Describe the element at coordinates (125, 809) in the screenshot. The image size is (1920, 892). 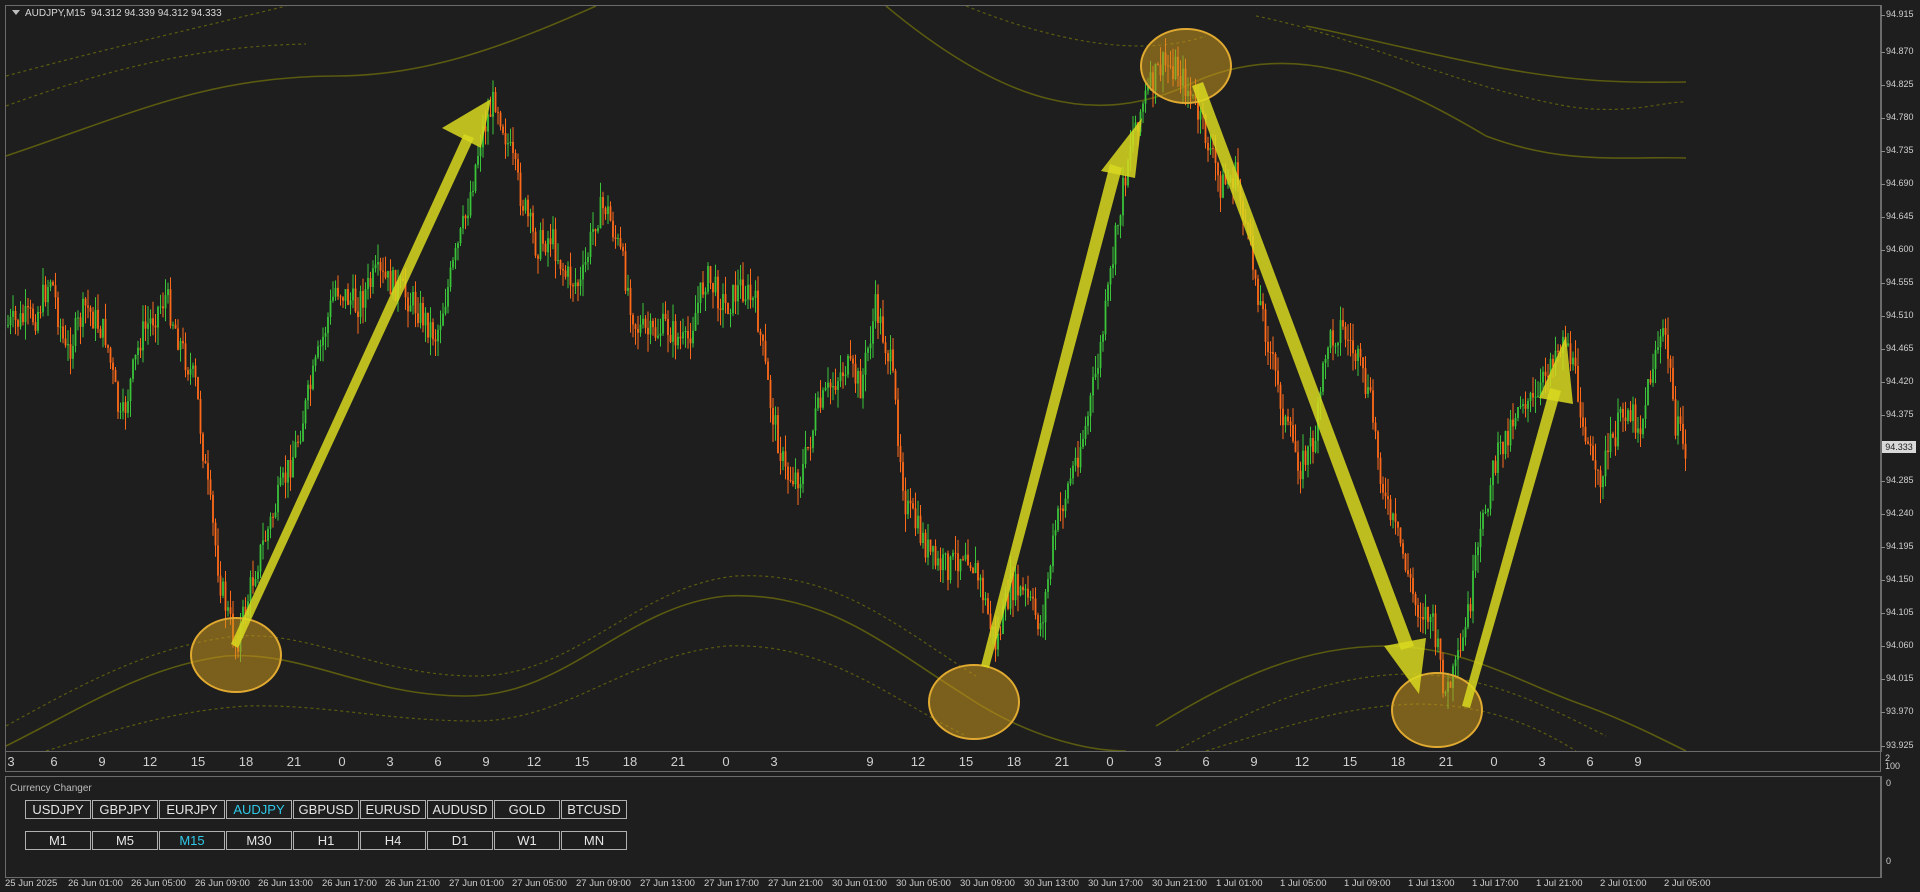
I see `symbol-button-gbpjpy: GBPJPY` at that location.